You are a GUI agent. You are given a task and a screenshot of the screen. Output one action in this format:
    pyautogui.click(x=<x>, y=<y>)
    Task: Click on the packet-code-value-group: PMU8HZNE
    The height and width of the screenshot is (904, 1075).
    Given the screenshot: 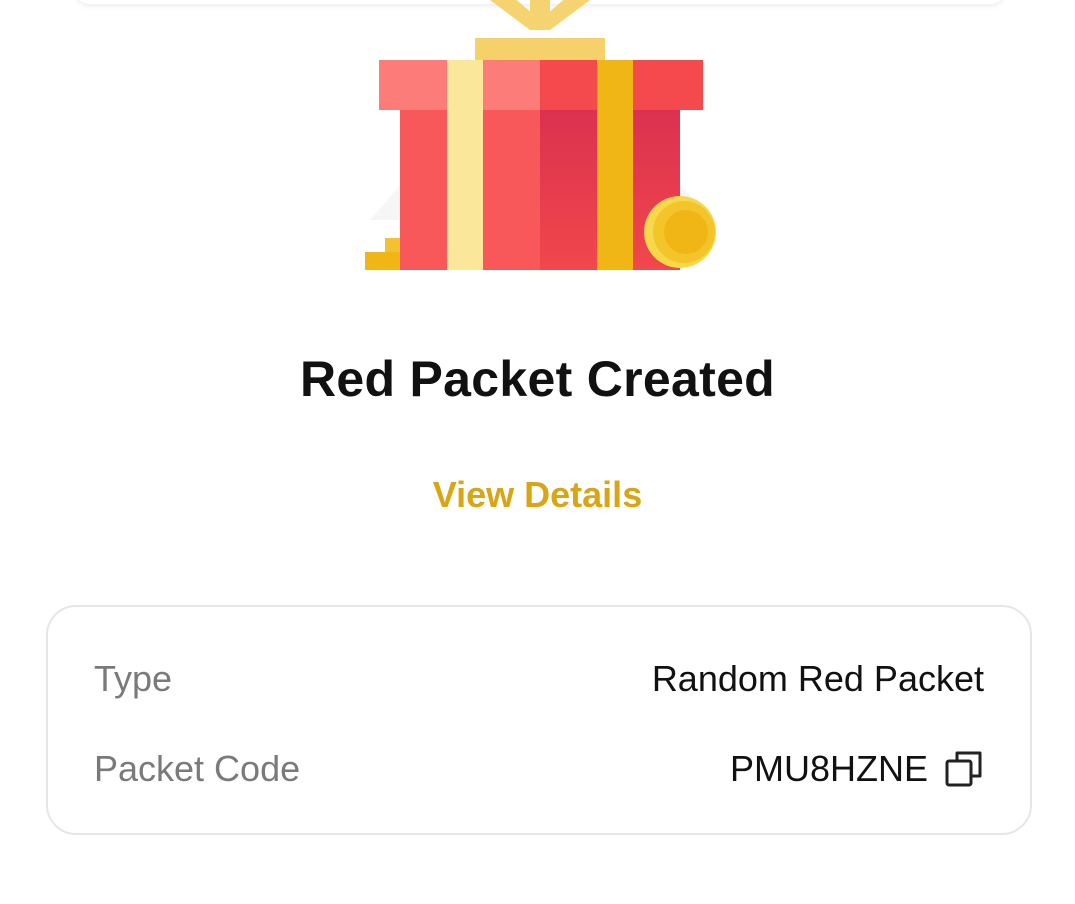 What is the action you would take?
    pyautogui.click(x=857, y=769)
    